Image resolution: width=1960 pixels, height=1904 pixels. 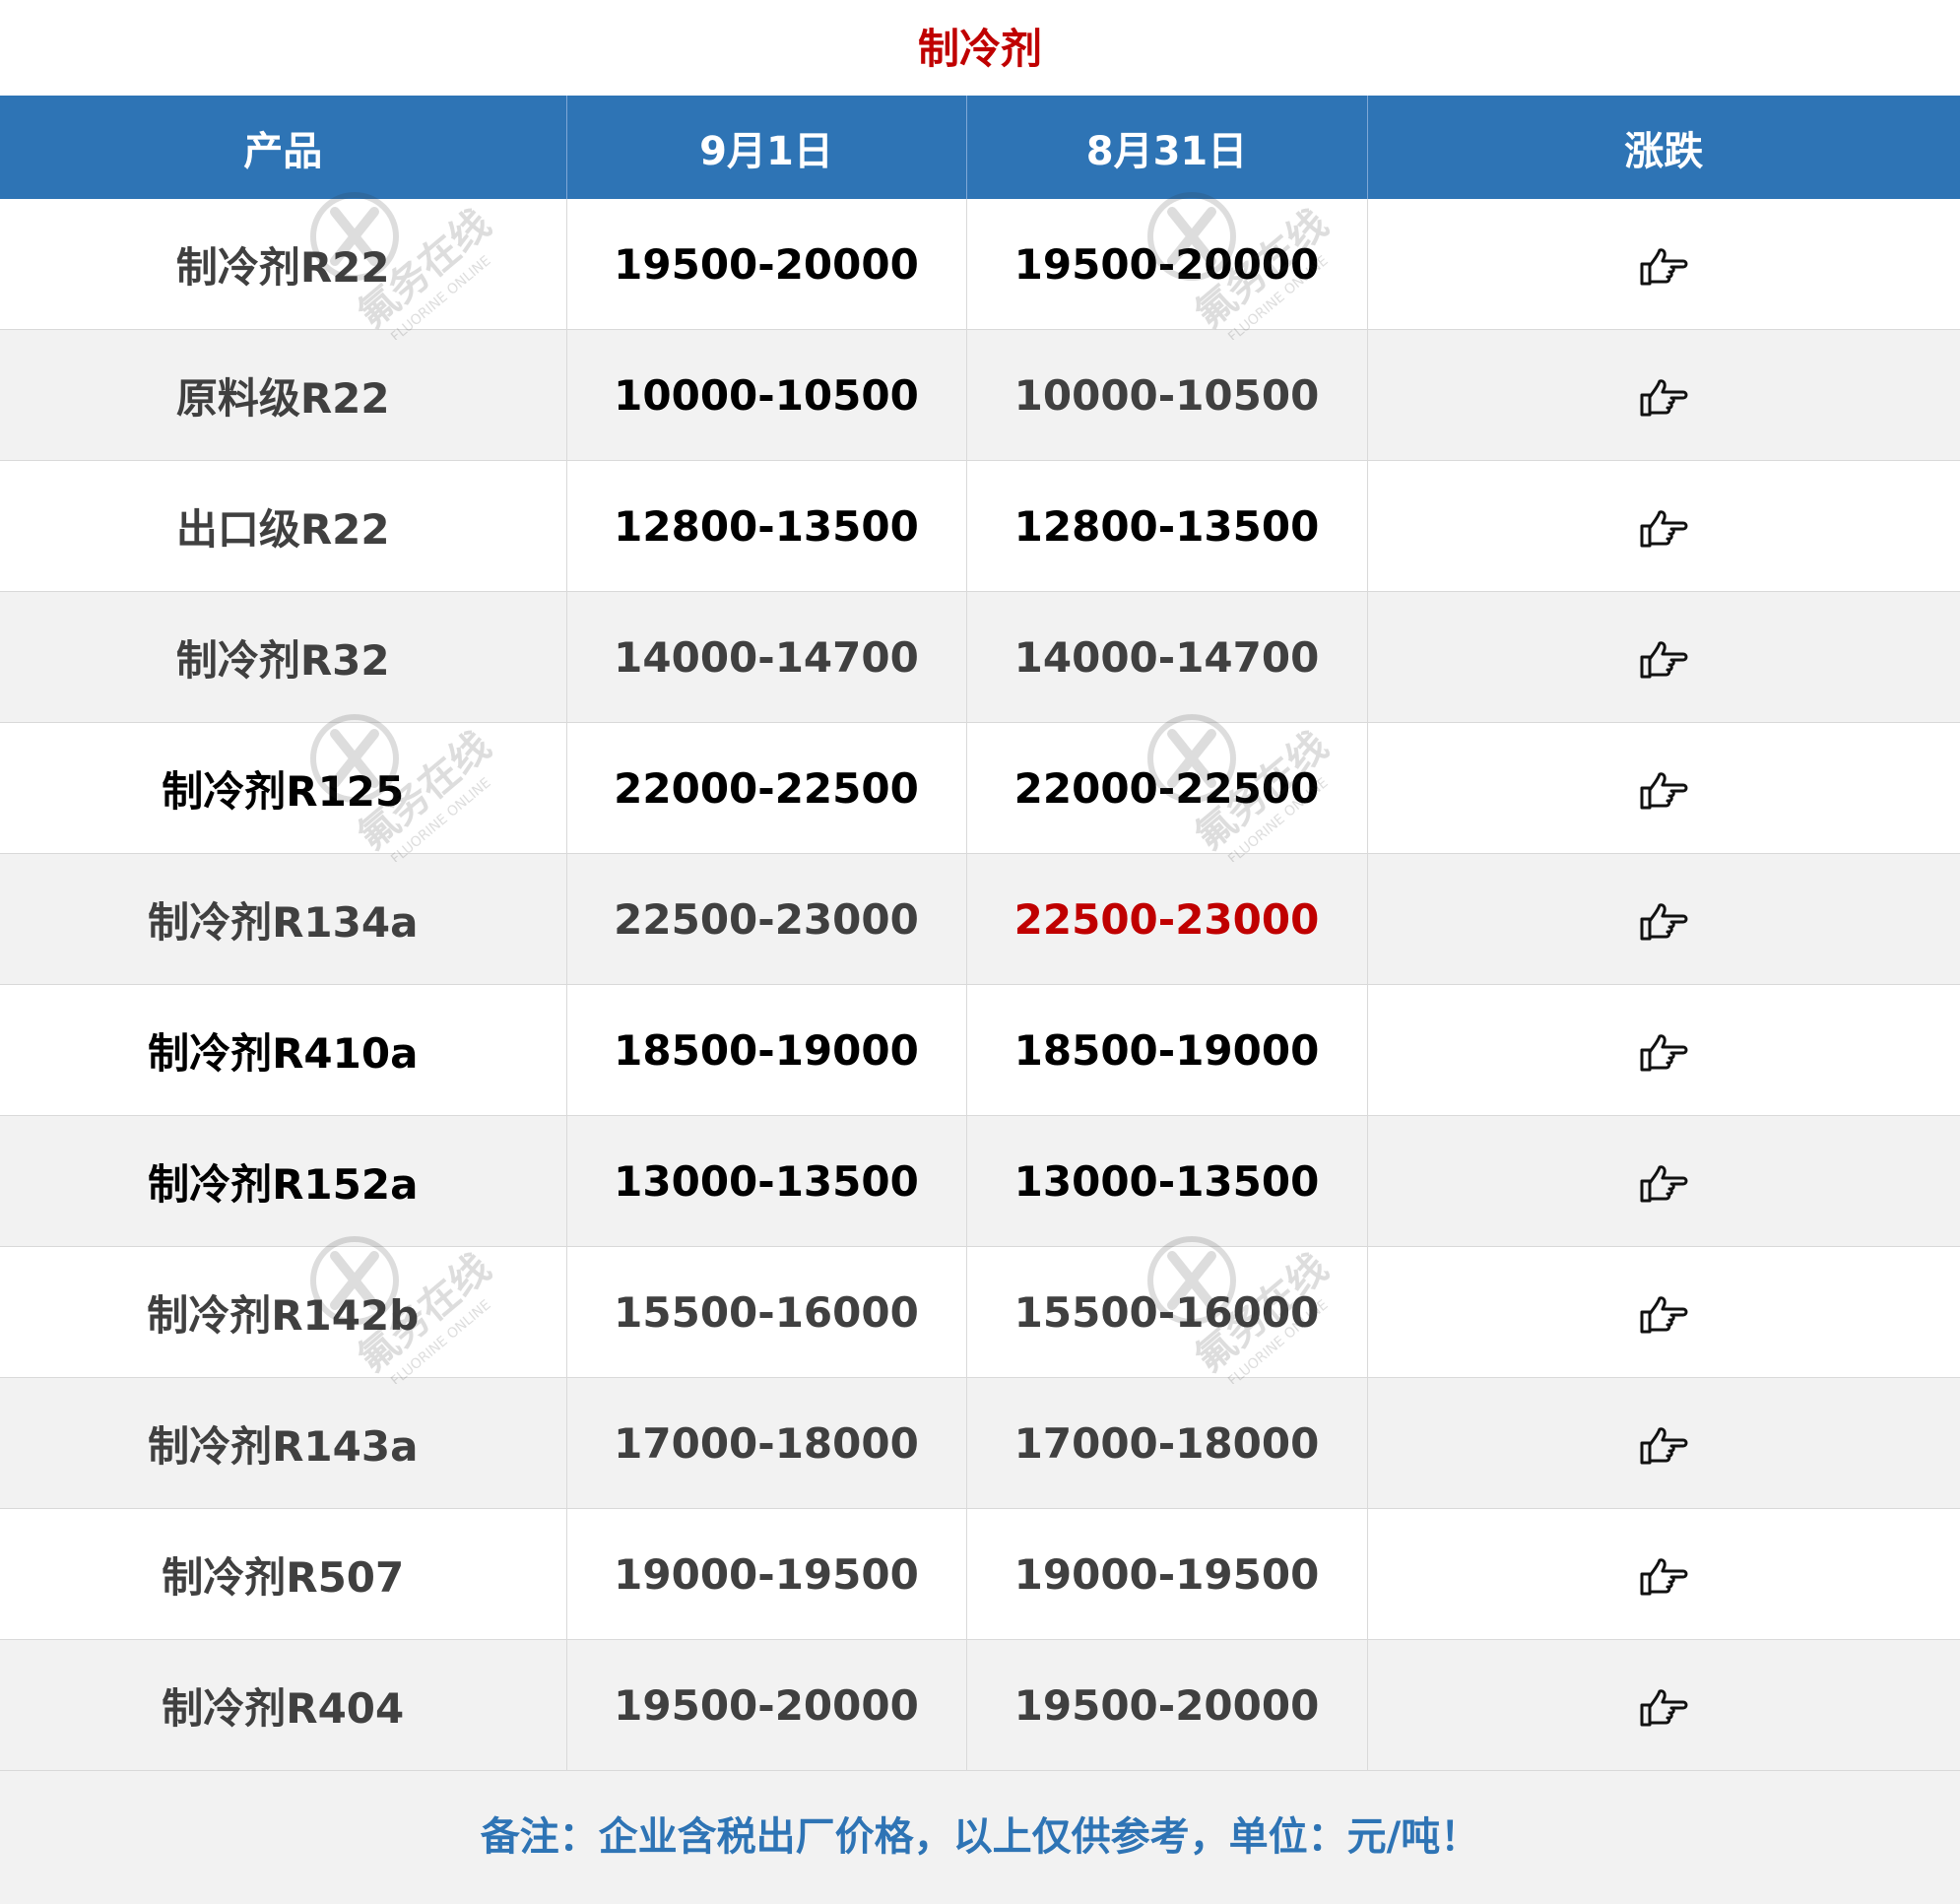 I want to click on price-aug31-cell: 17000-18000, so click(x=1167, y=1443).